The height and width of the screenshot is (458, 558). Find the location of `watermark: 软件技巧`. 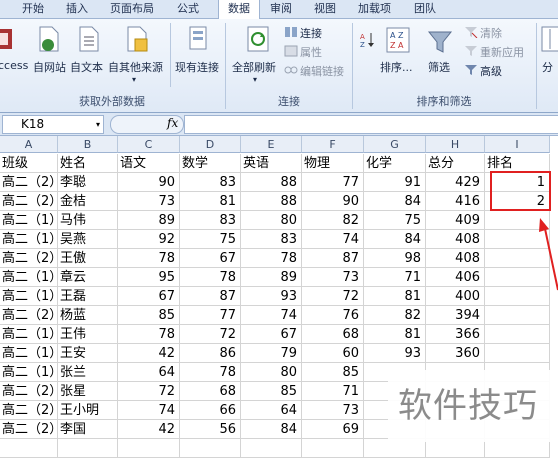

watermark: 软件技巧 is located at coordinates (473, 406).